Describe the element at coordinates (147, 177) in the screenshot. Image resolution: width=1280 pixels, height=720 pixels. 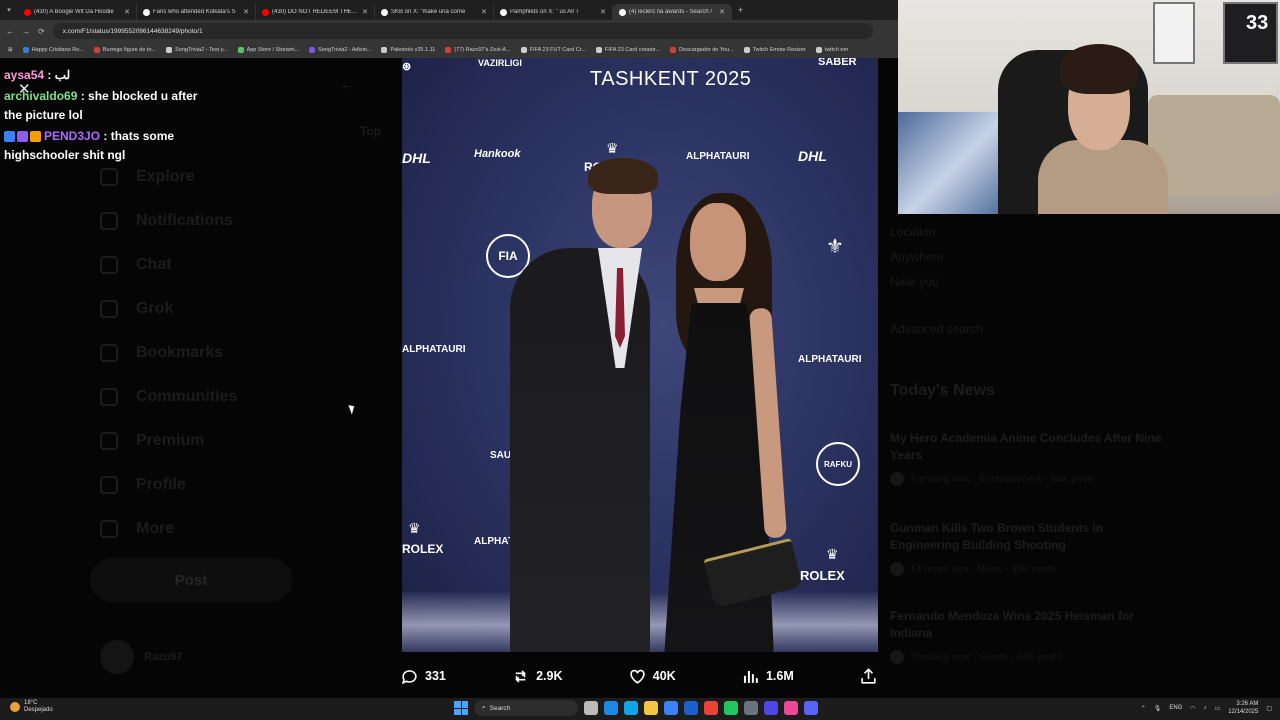
I see `sidebar-item-explore: Explore` at that location.